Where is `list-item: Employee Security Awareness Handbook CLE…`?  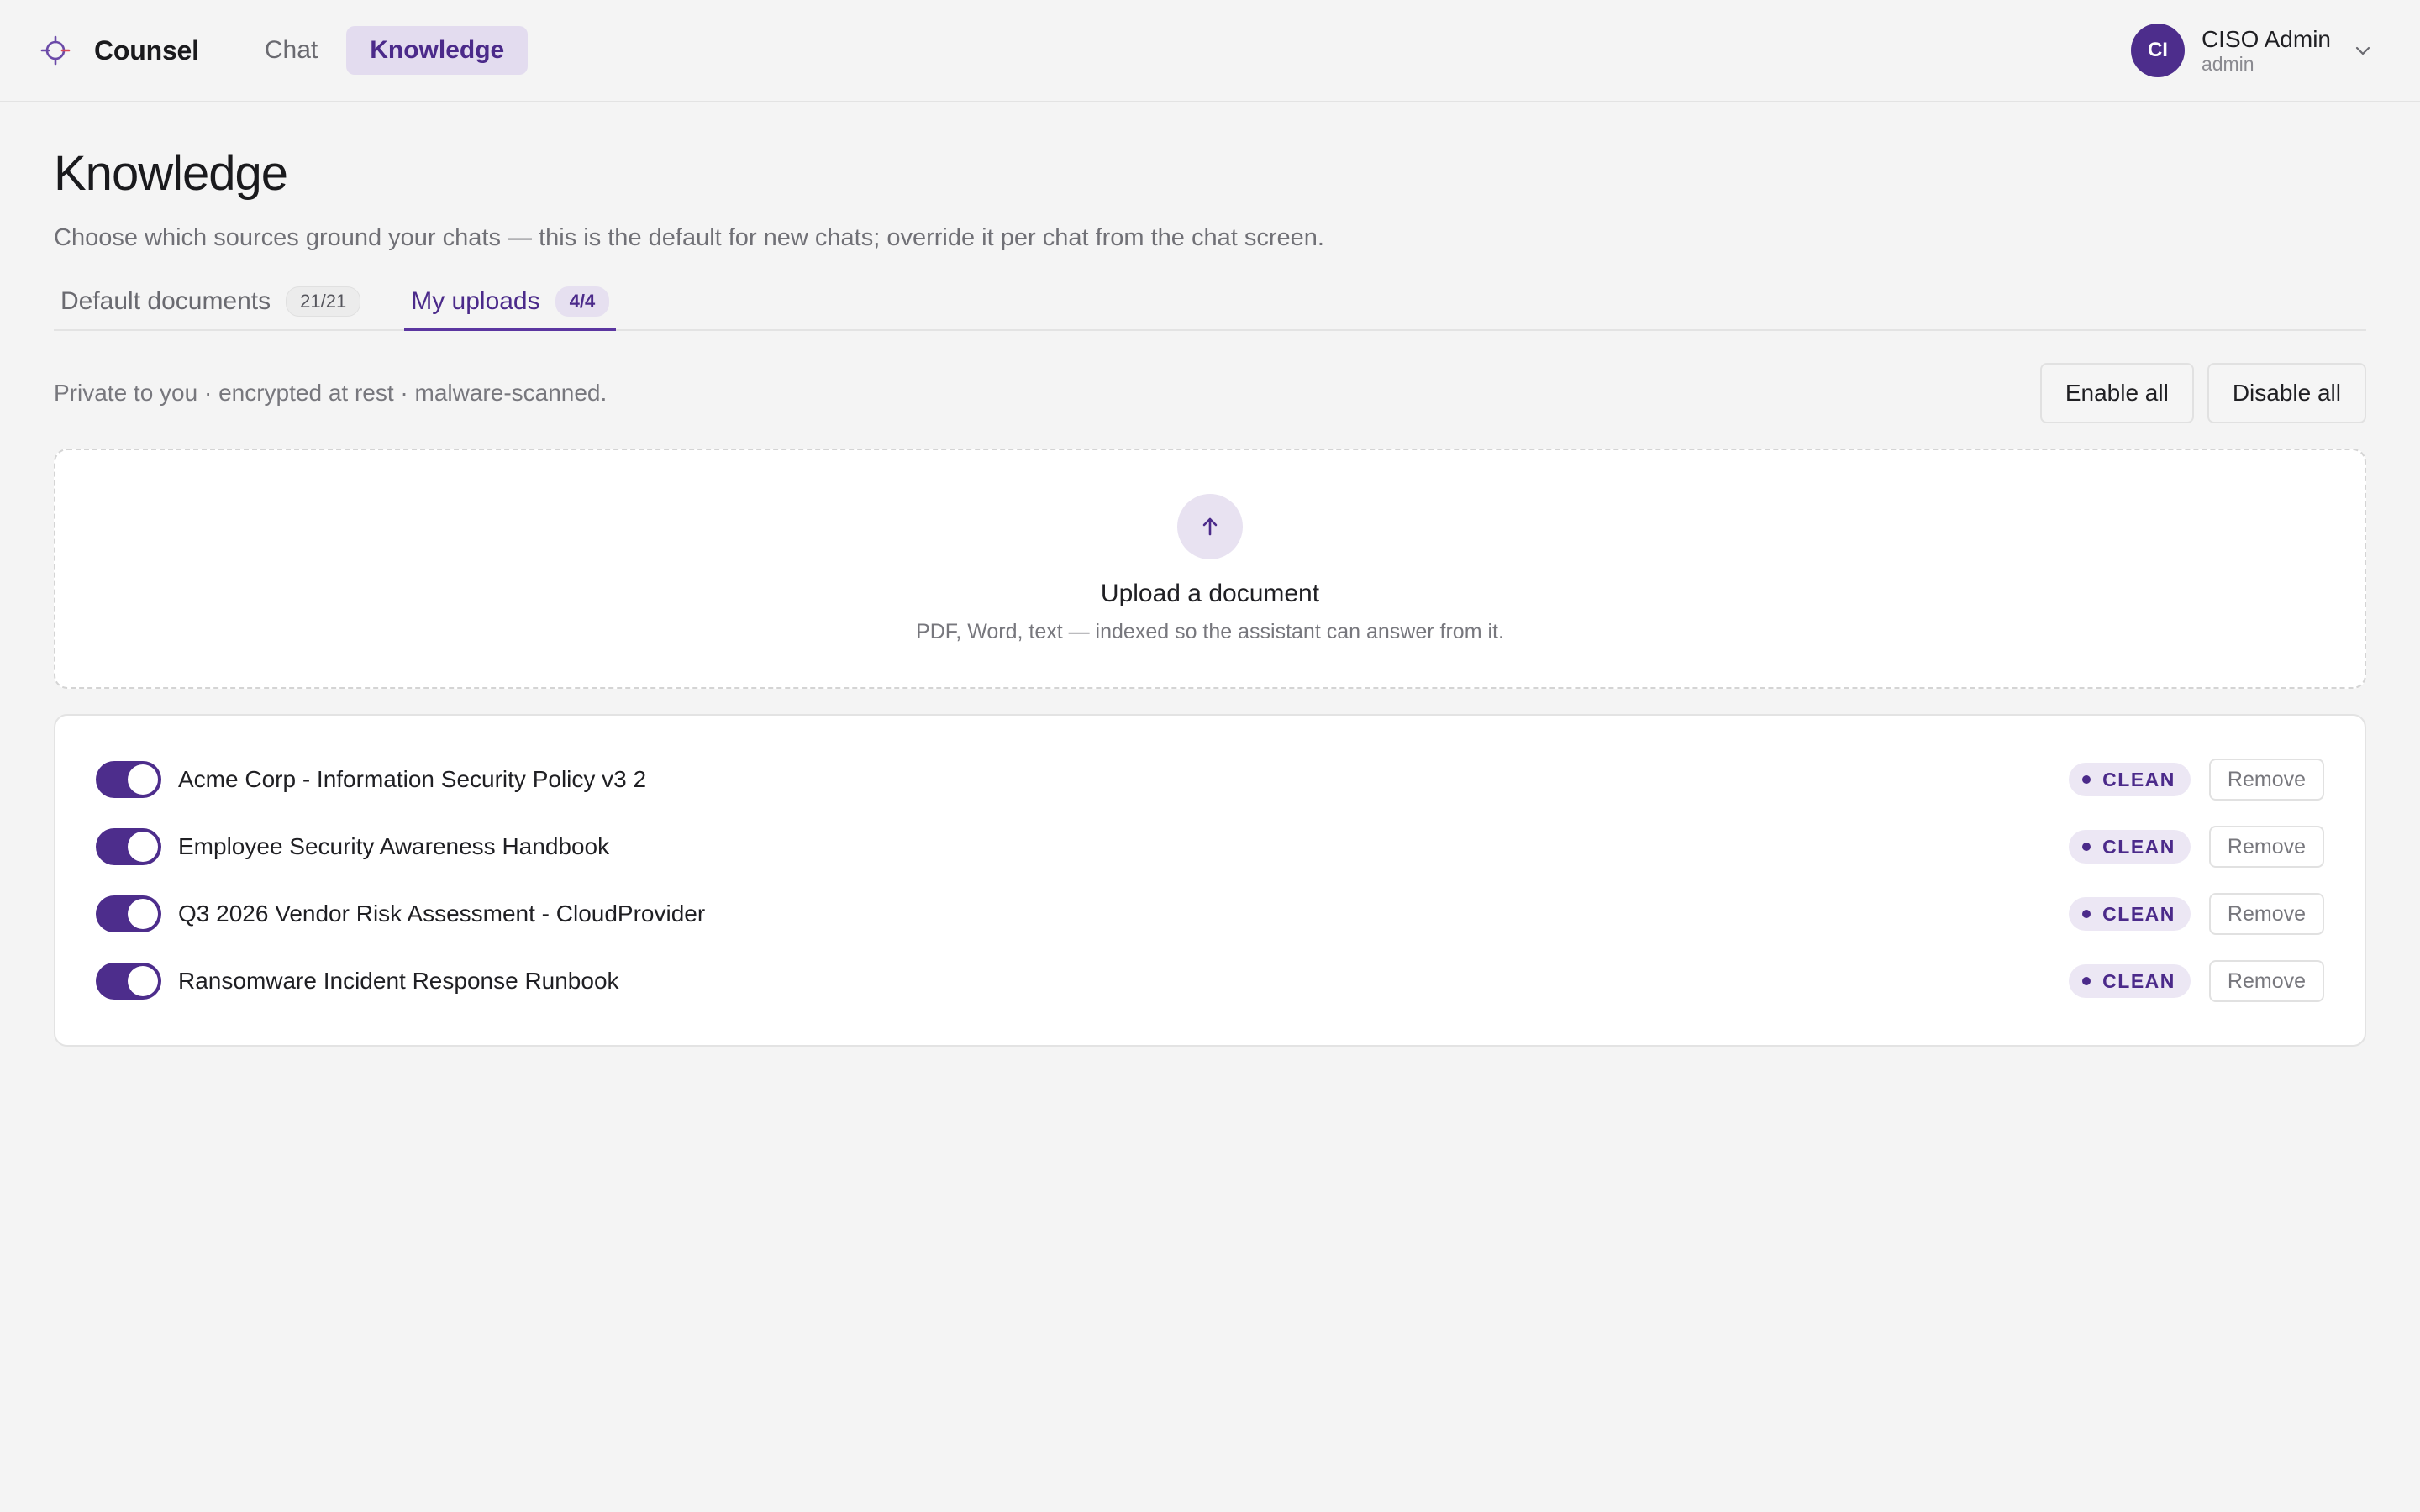 list-item: Employee Security Awareness Handbook CLE… is located at coordinates (1210, 846).